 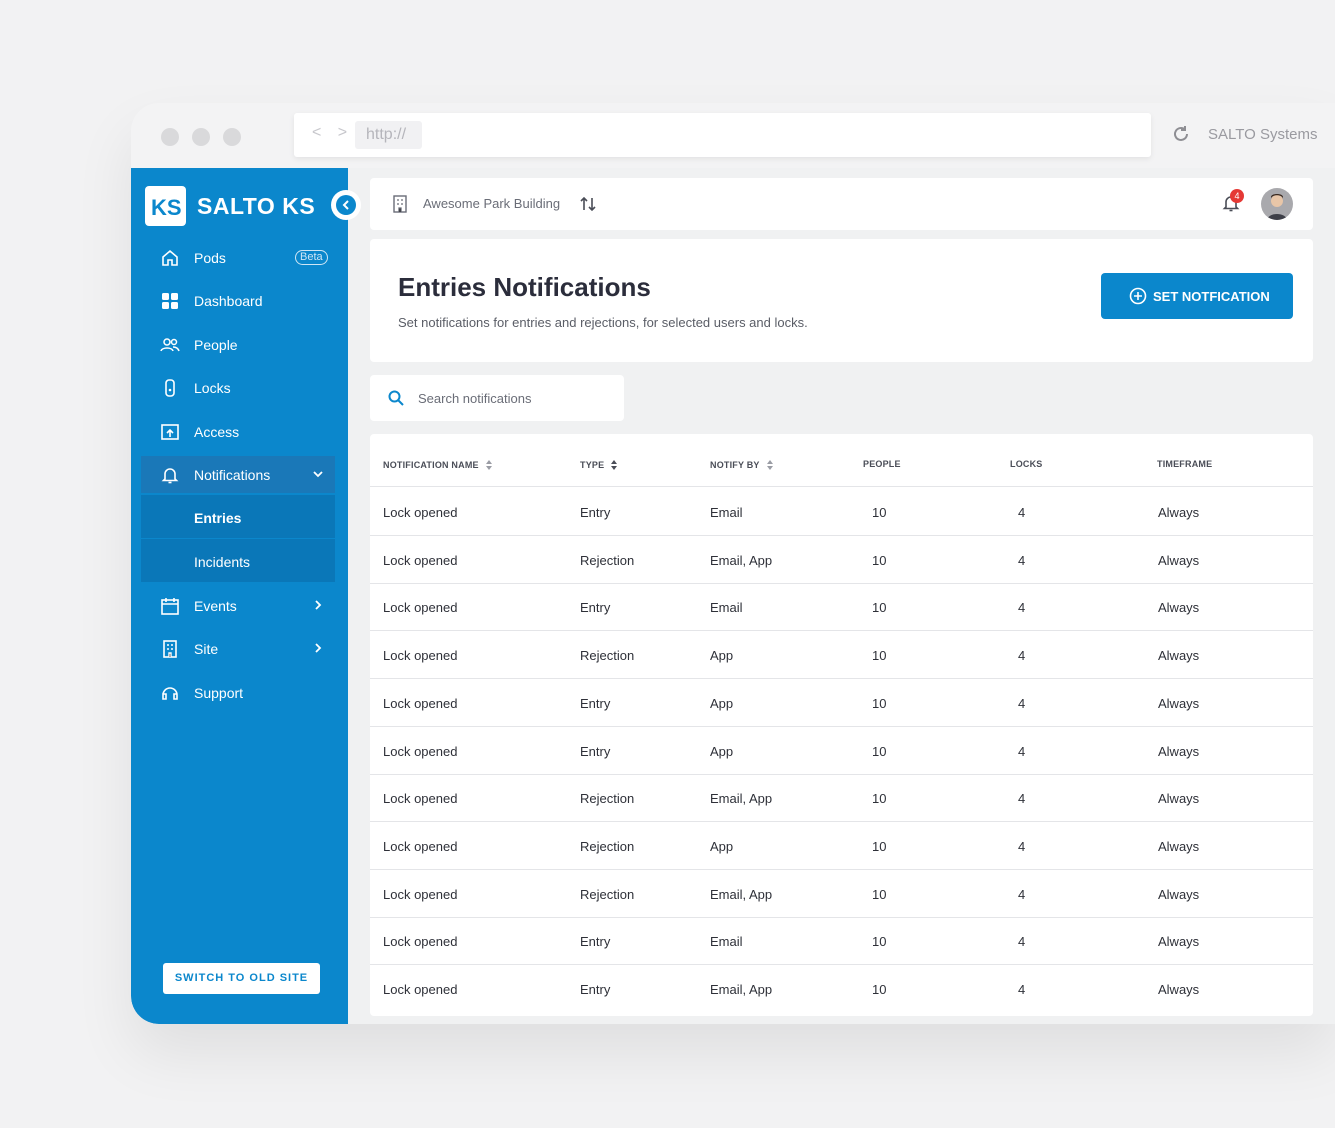 I want to click on window-close-dot, so click(x=170, y=137).